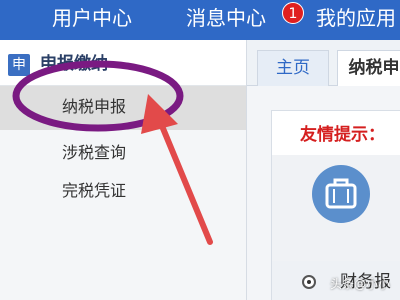 The height and width of the screenshot is (300, 400). What do you see at coordinates (356, 18) in the screenshot?
I see `nav-my-apps: 我的应用` at bounding box center [356, 18].